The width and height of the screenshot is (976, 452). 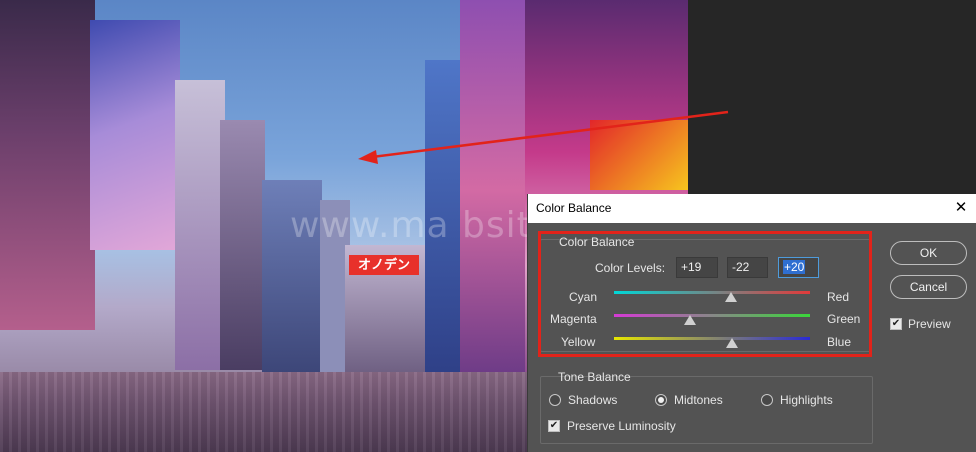 I want to click on street-sign: オノデン, so click(x=384, y=265).